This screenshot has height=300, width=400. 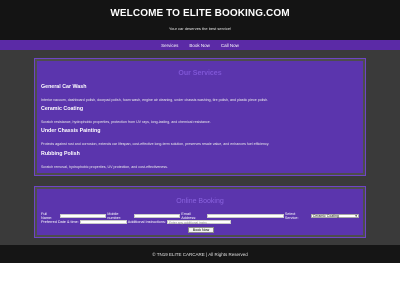 I want to click on nav-book-now: Book Now, so click(x=199, y=45).